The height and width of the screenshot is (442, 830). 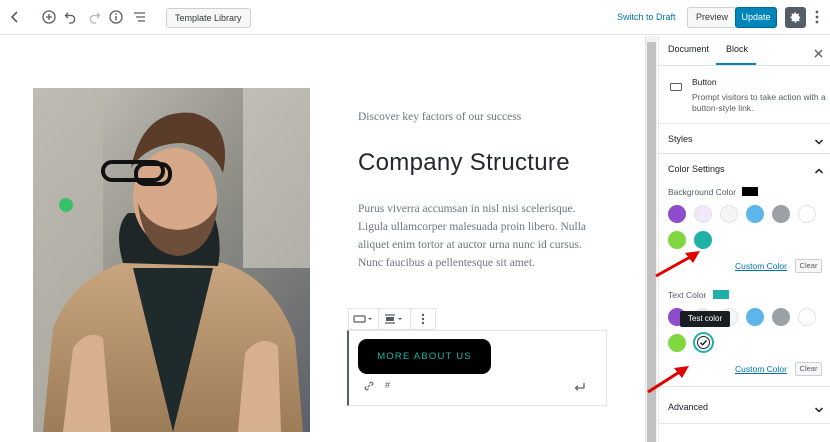 What do you see at coordinates (677, 240) in the screenshot?
I see `bg-swatch-green` at bounding box center [677, 240].